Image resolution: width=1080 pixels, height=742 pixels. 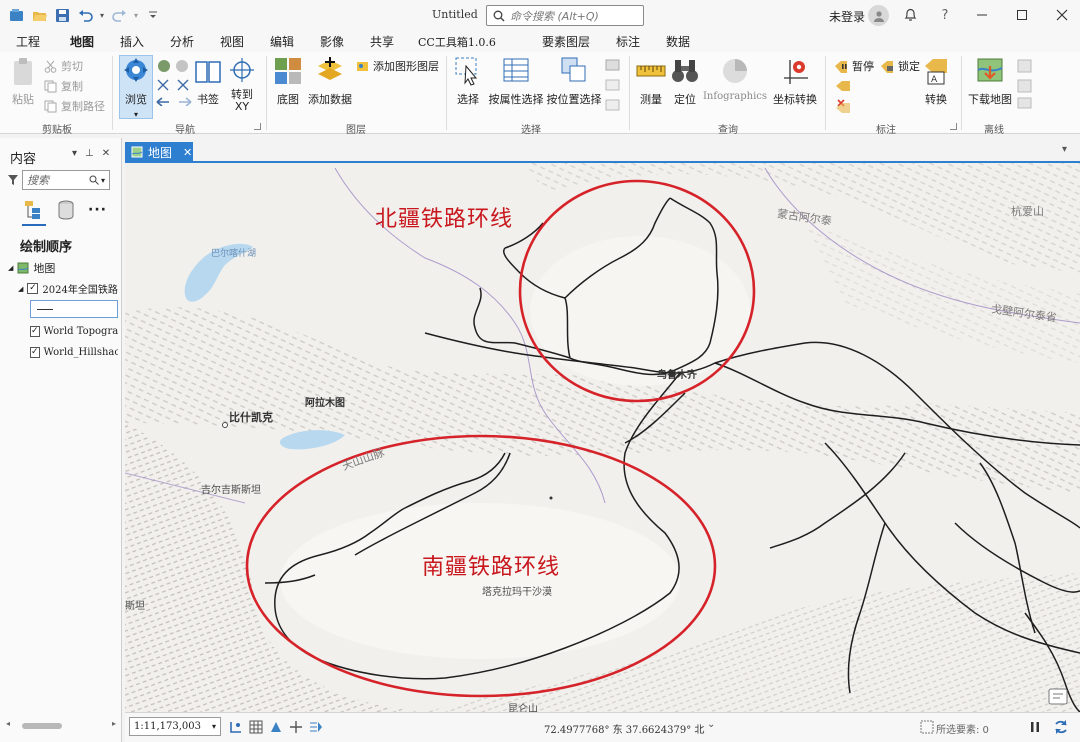 I want to click on layer-row-railway: ◢ ✓ 2024年全国铁路, so click(x=68, y=288).